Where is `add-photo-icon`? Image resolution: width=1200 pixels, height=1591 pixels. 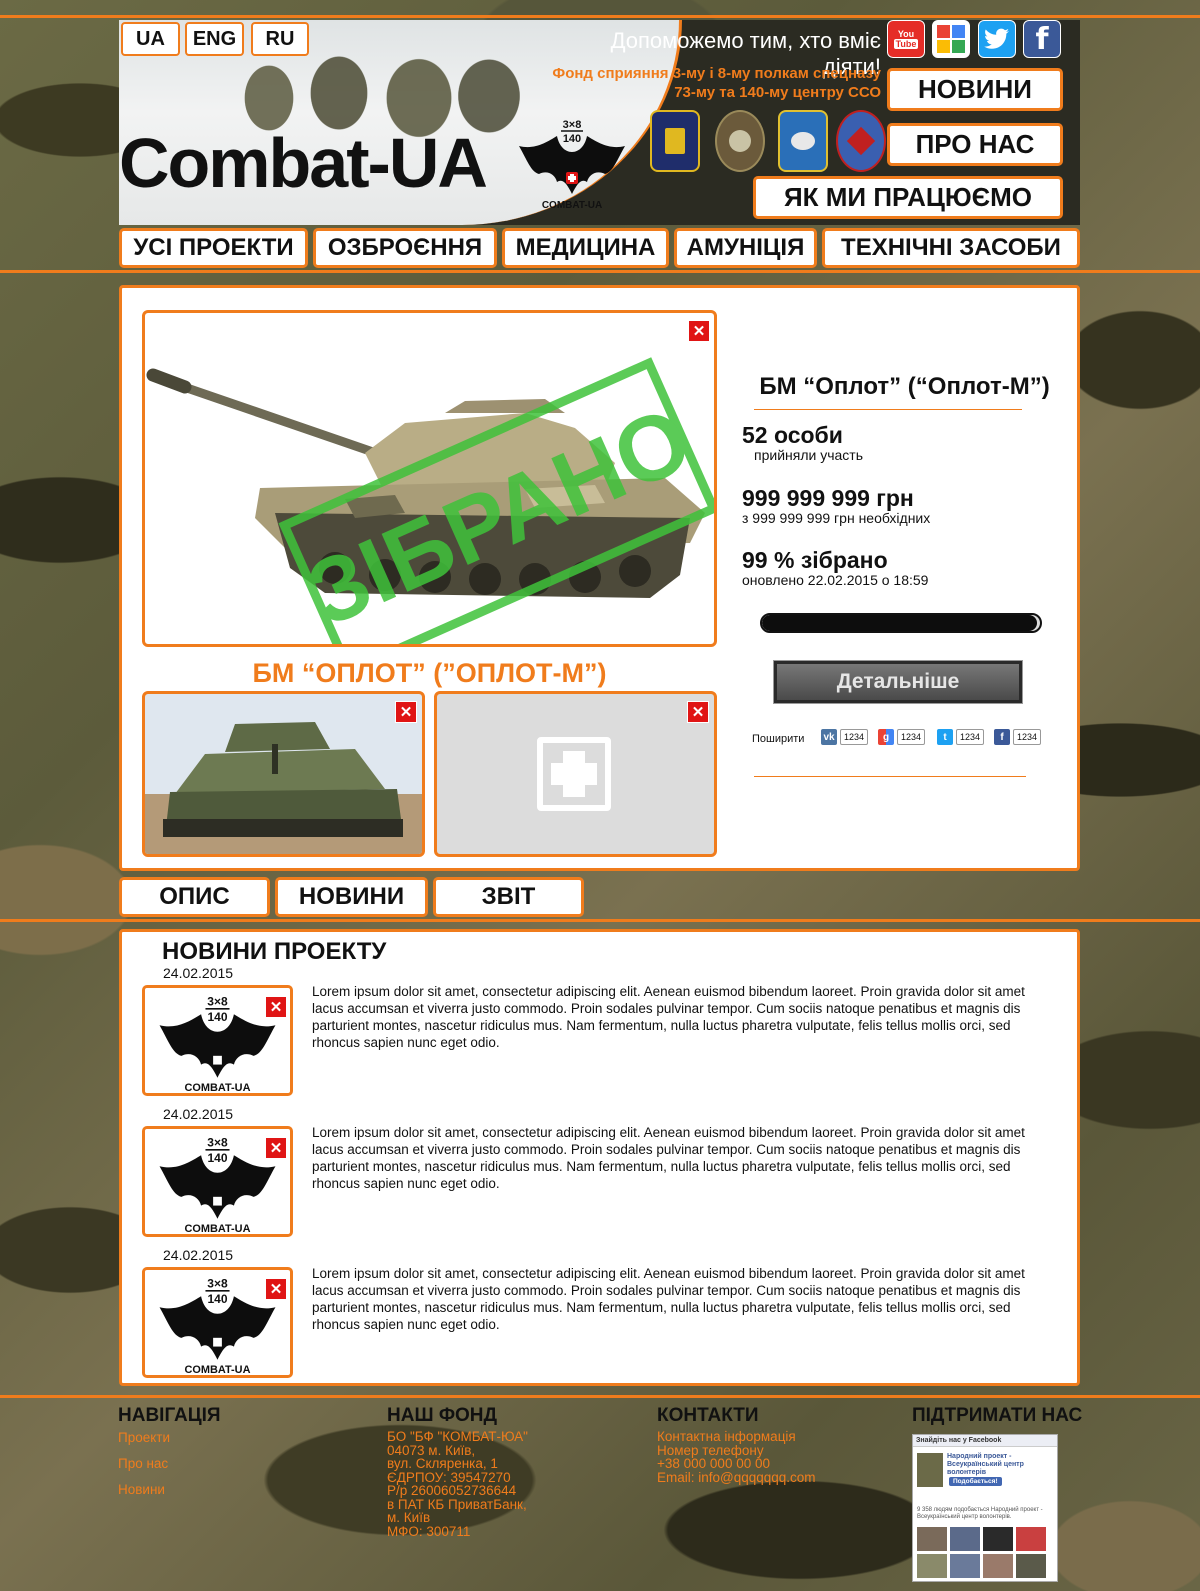
add-photo-icon is located at coordinates (574, 774).